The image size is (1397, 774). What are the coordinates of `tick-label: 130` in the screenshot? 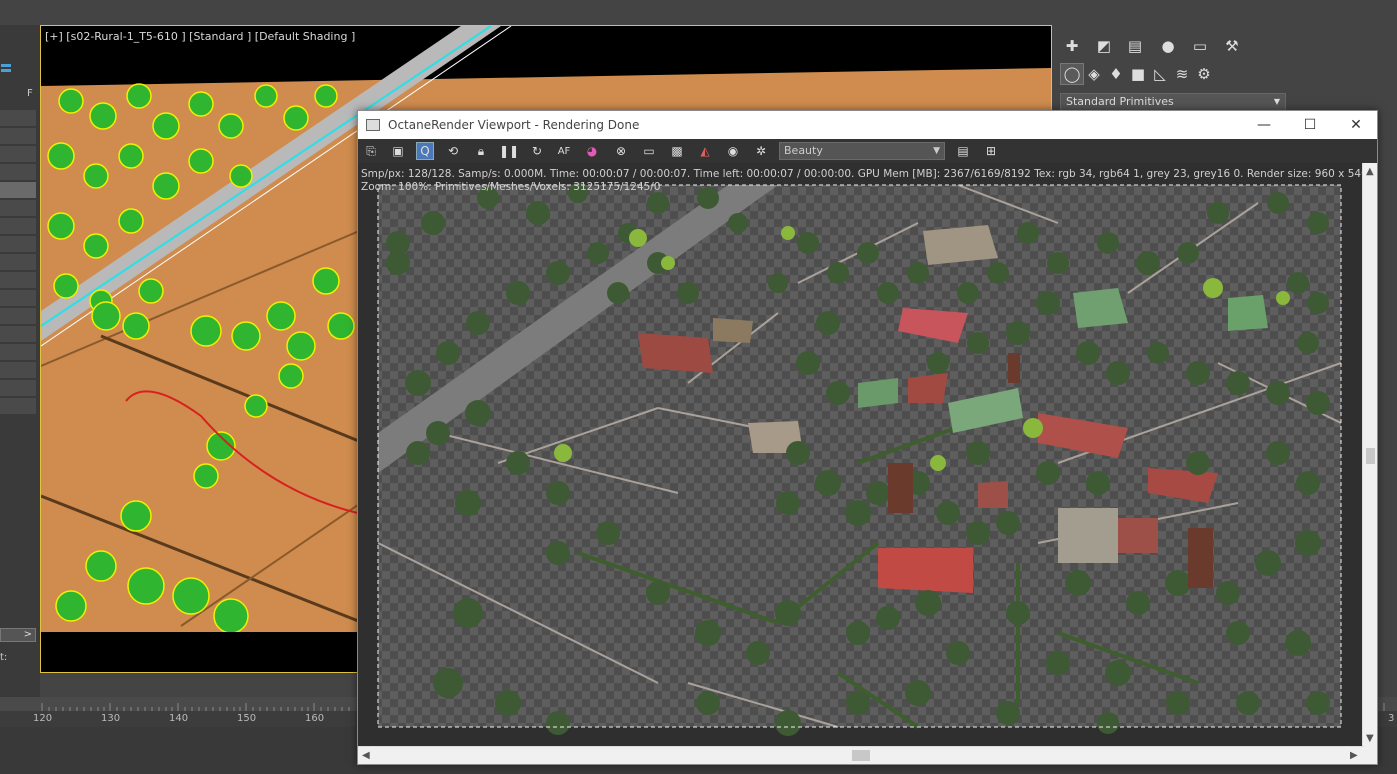 It's located at (111, 718).